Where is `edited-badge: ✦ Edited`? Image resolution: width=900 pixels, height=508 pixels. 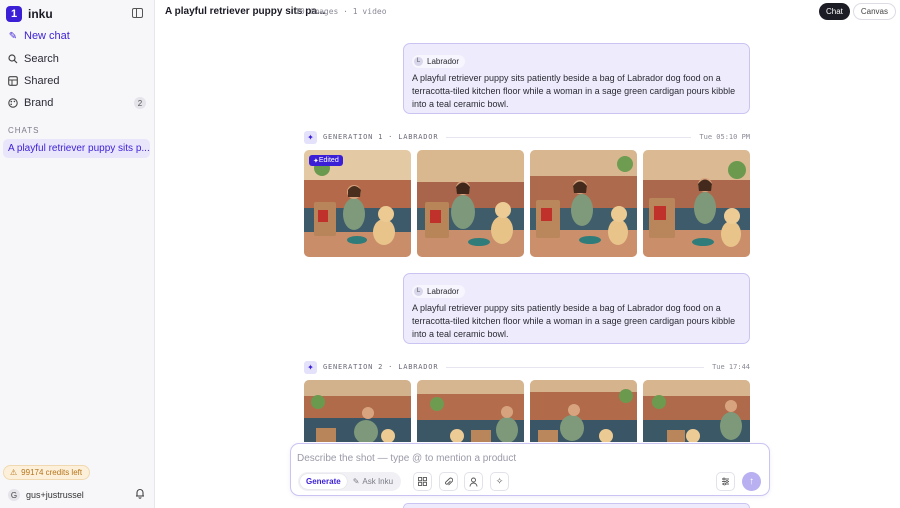
edited-badge: ✦ Edited is located at coordinates (326, 160).